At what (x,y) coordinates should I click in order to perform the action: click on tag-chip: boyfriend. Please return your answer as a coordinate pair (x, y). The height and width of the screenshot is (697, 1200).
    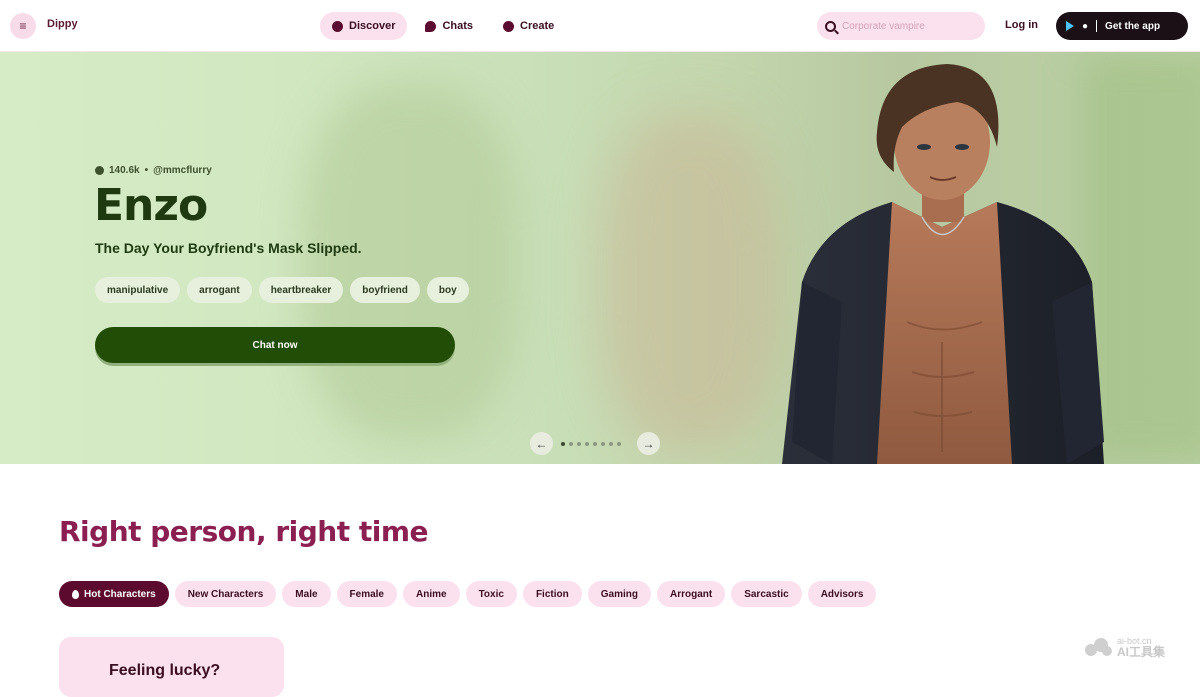
    Looking at the image, I should click on (385, 290).